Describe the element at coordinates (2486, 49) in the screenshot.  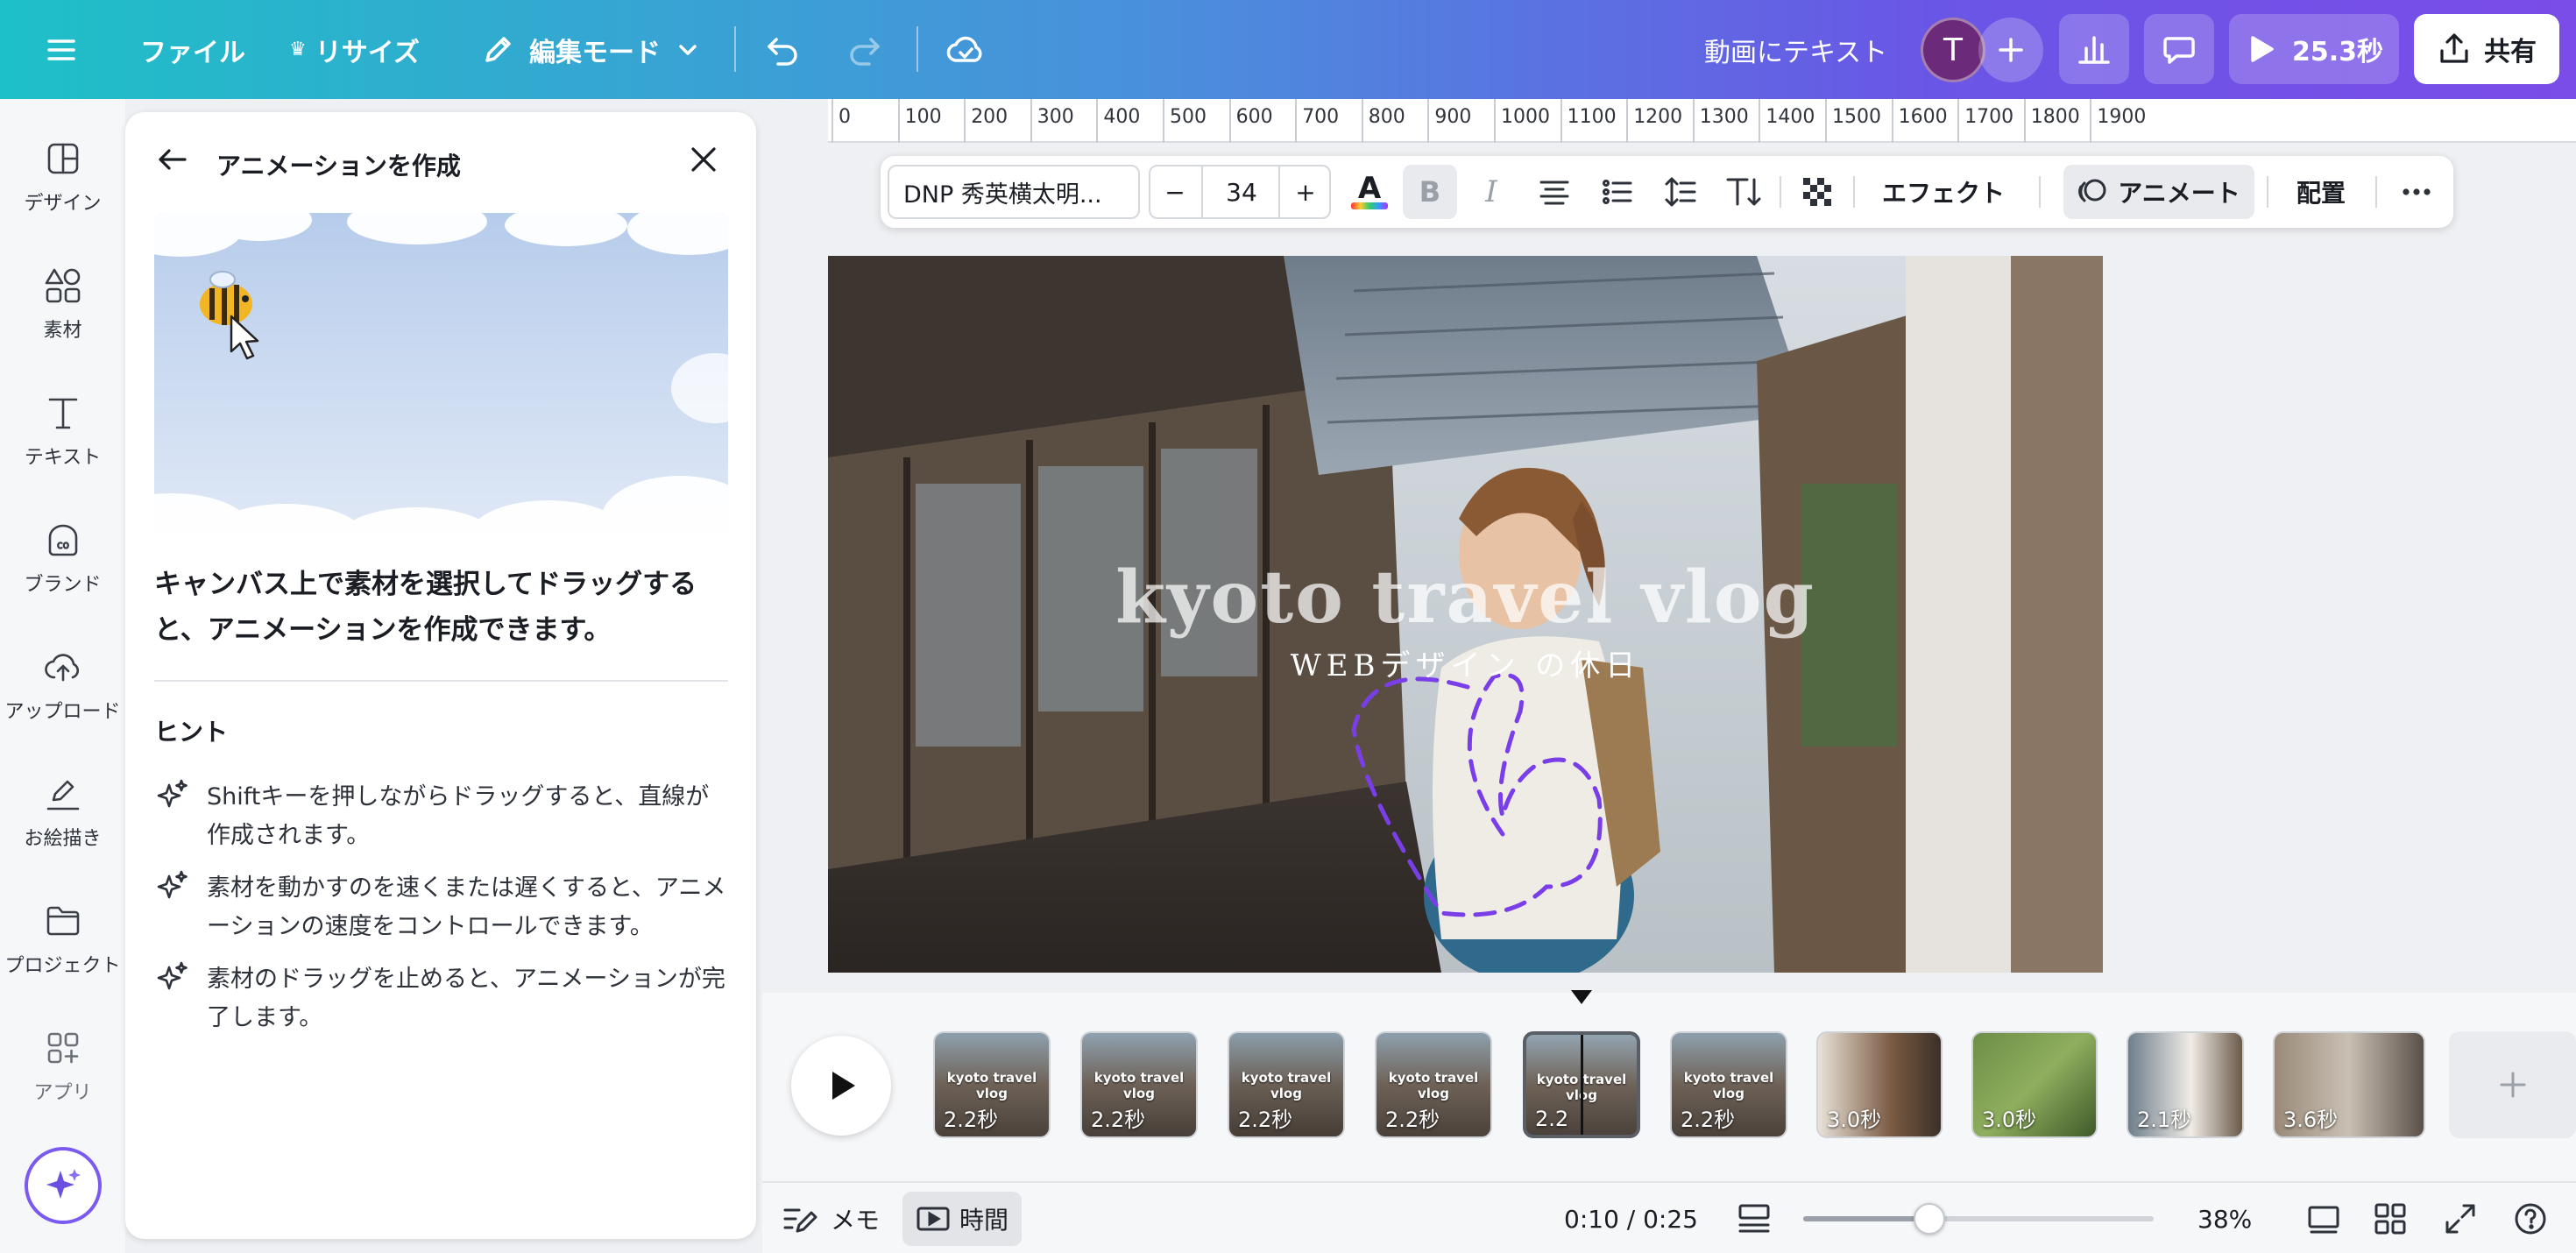
I see `share-button: 共有` at that location.